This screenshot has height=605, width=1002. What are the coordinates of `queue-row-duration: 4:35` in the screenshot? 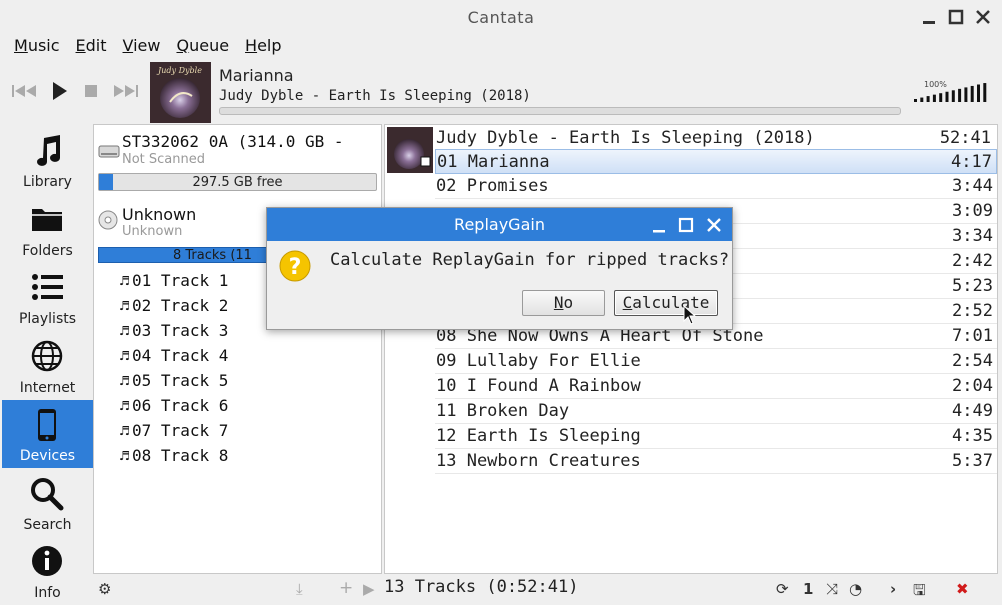 It's located at (972, 436).